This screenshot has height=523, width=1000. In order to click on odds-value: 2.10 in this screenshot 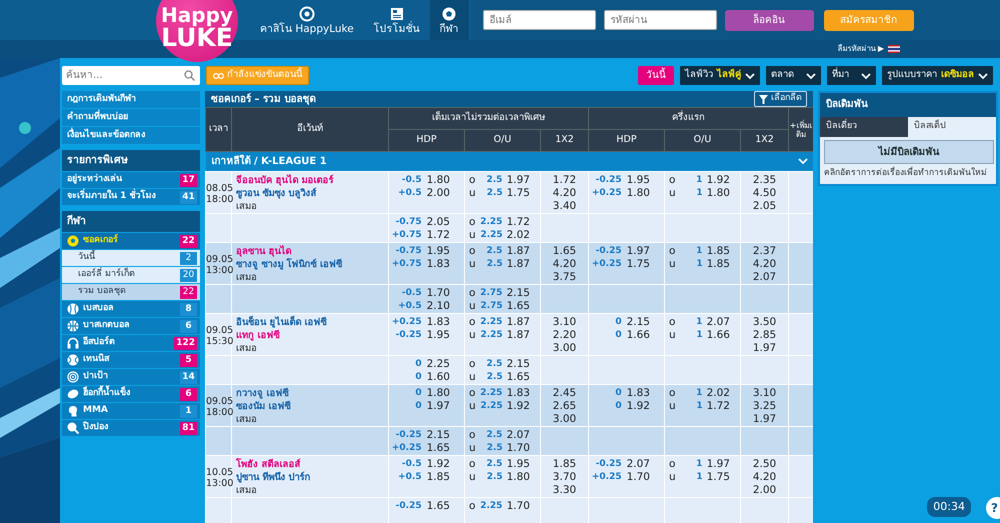, I will do `click(438, 306)`.